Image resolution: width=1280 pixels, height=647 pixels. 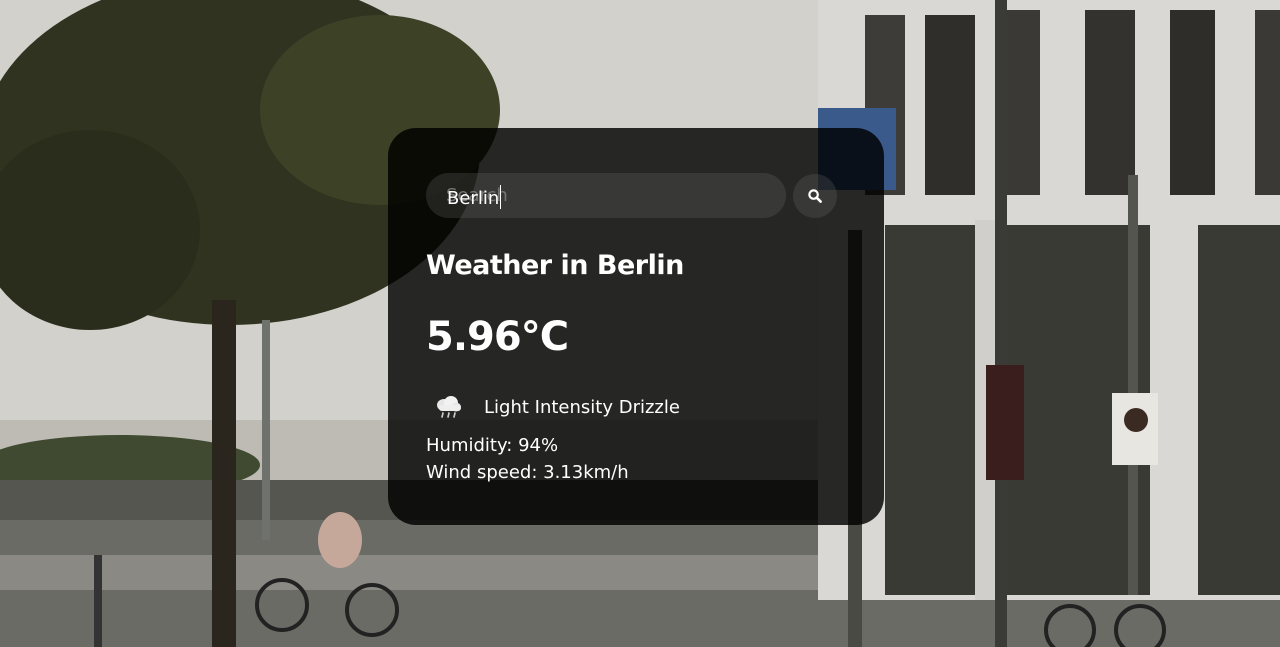 I want to click on weather-title: Weather in Berlin, so click(x=555, y=265).